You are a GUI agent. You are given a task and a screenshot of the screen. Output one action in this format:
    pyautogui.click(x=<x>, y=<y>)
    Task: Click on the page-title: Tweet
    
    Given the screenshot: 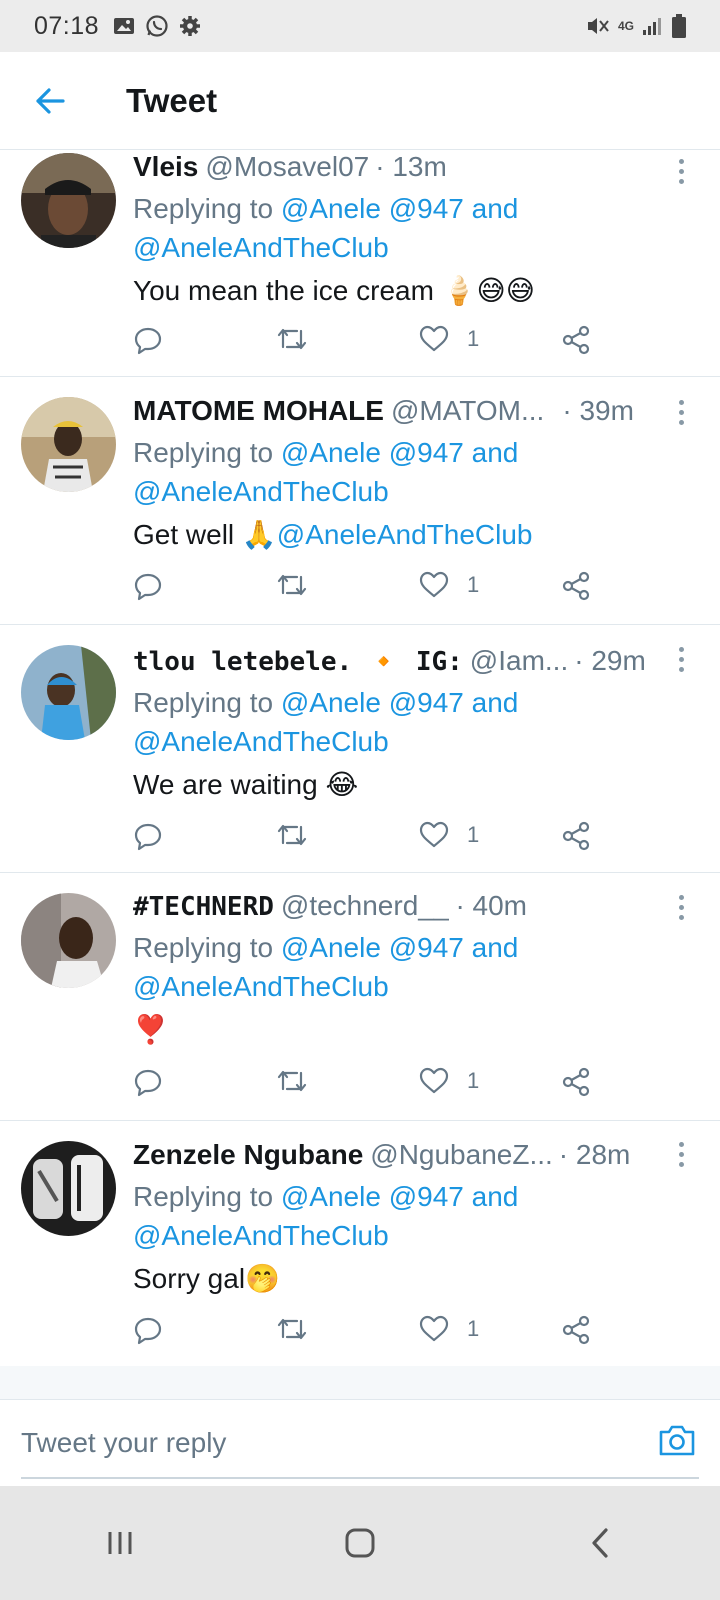 What is the action you would take?
    pyautogui.click(x=172, y=100)
    